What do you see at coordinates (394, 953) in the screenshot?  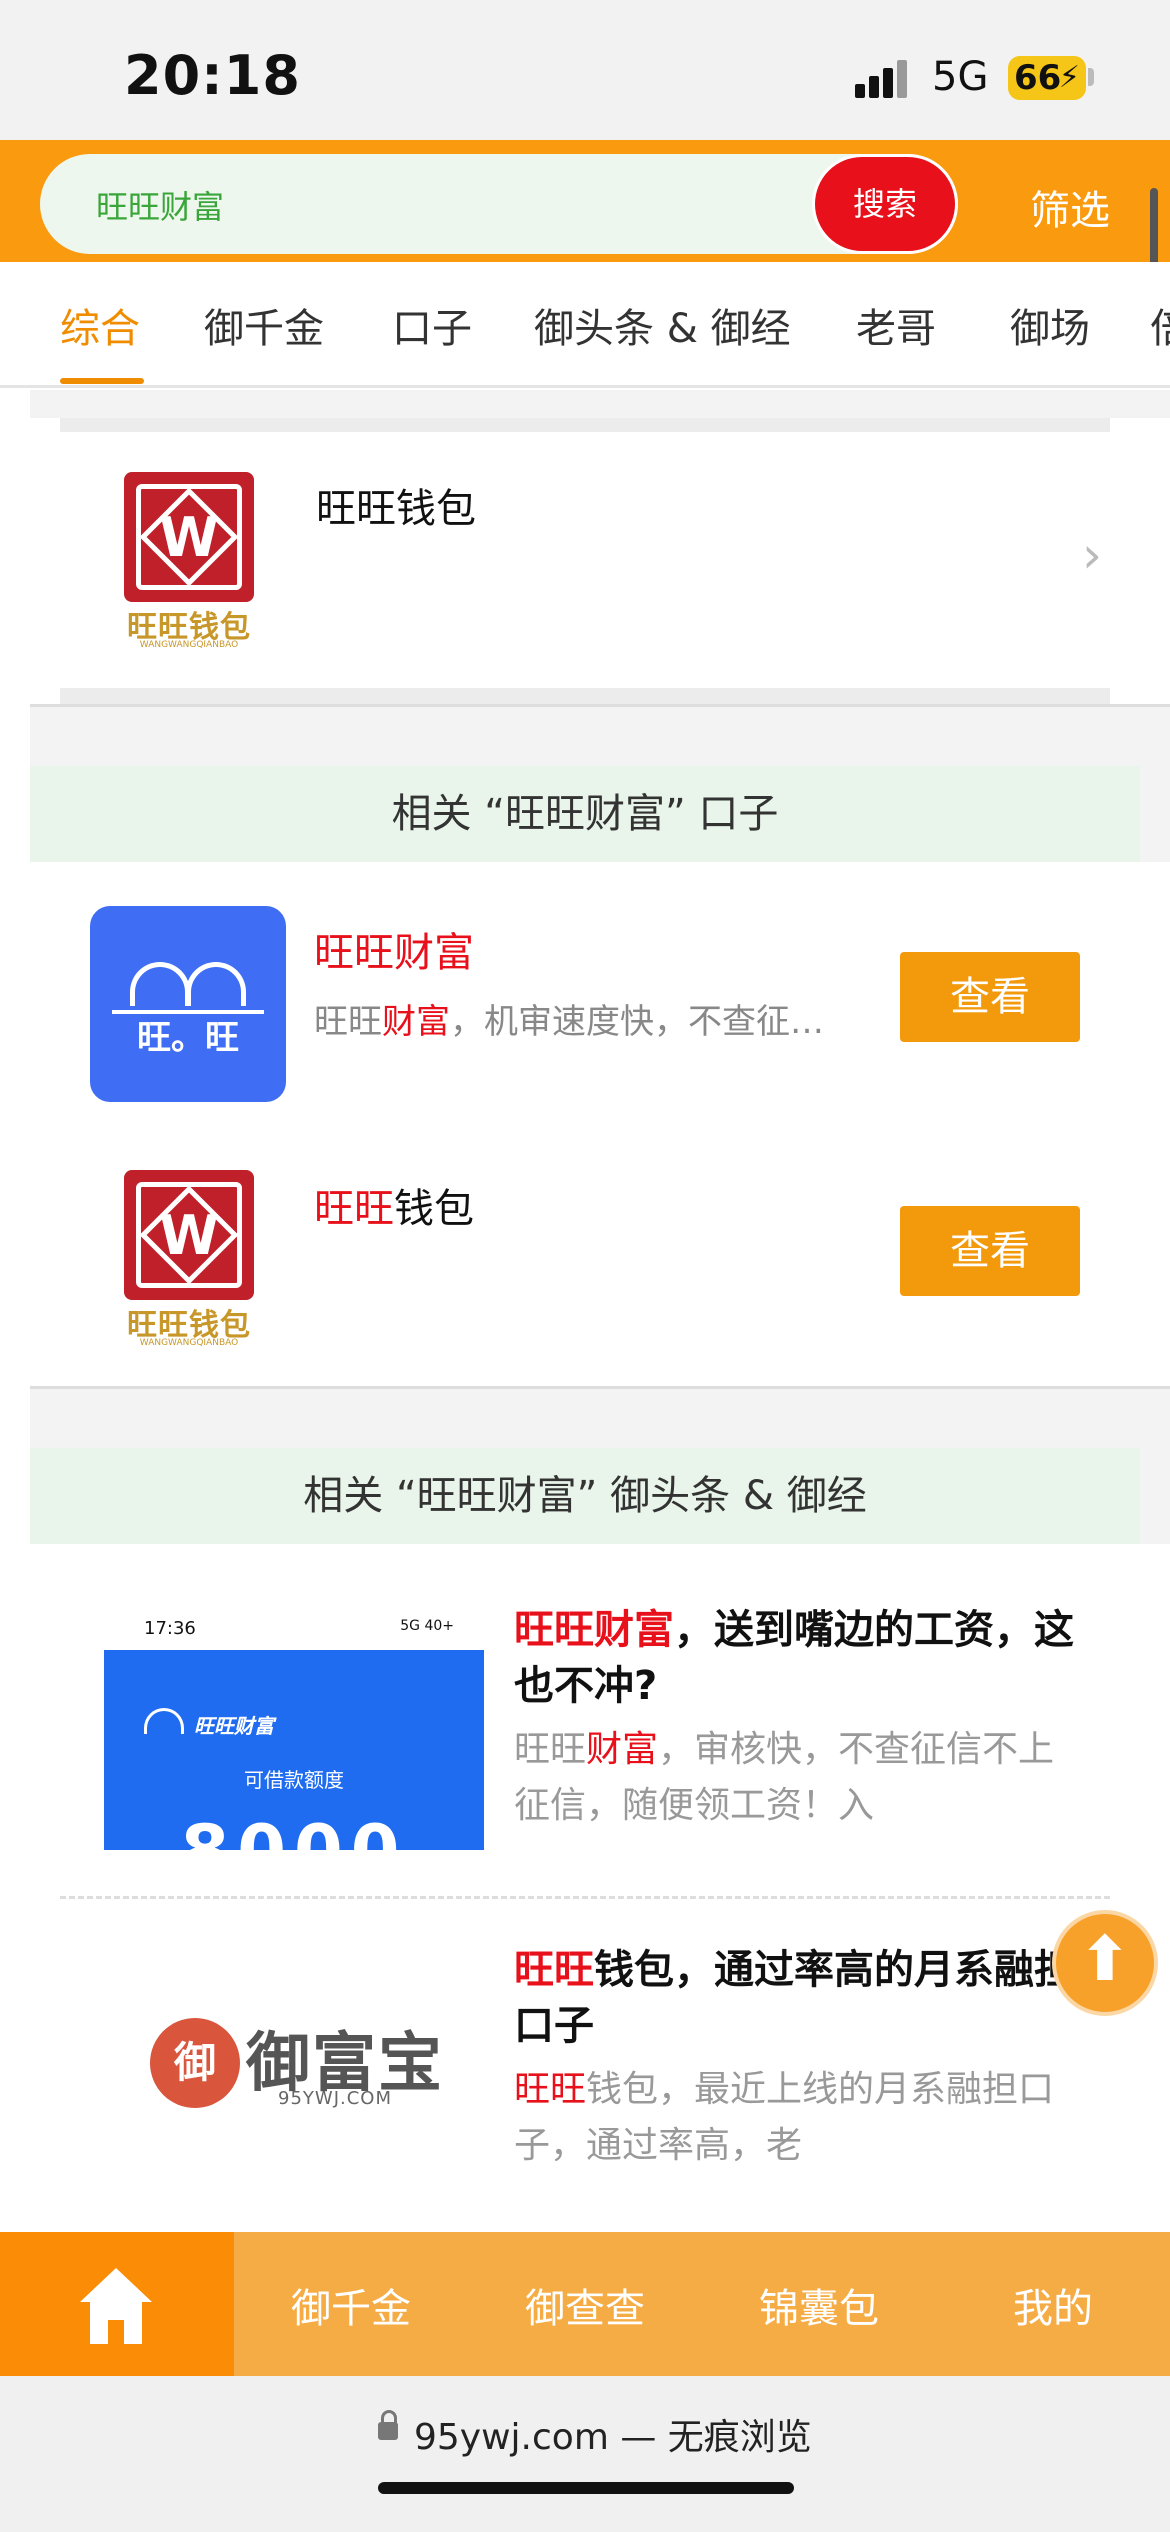 I see `koupu-item-title: 旺旺财富` at bounding box center [394, 953].